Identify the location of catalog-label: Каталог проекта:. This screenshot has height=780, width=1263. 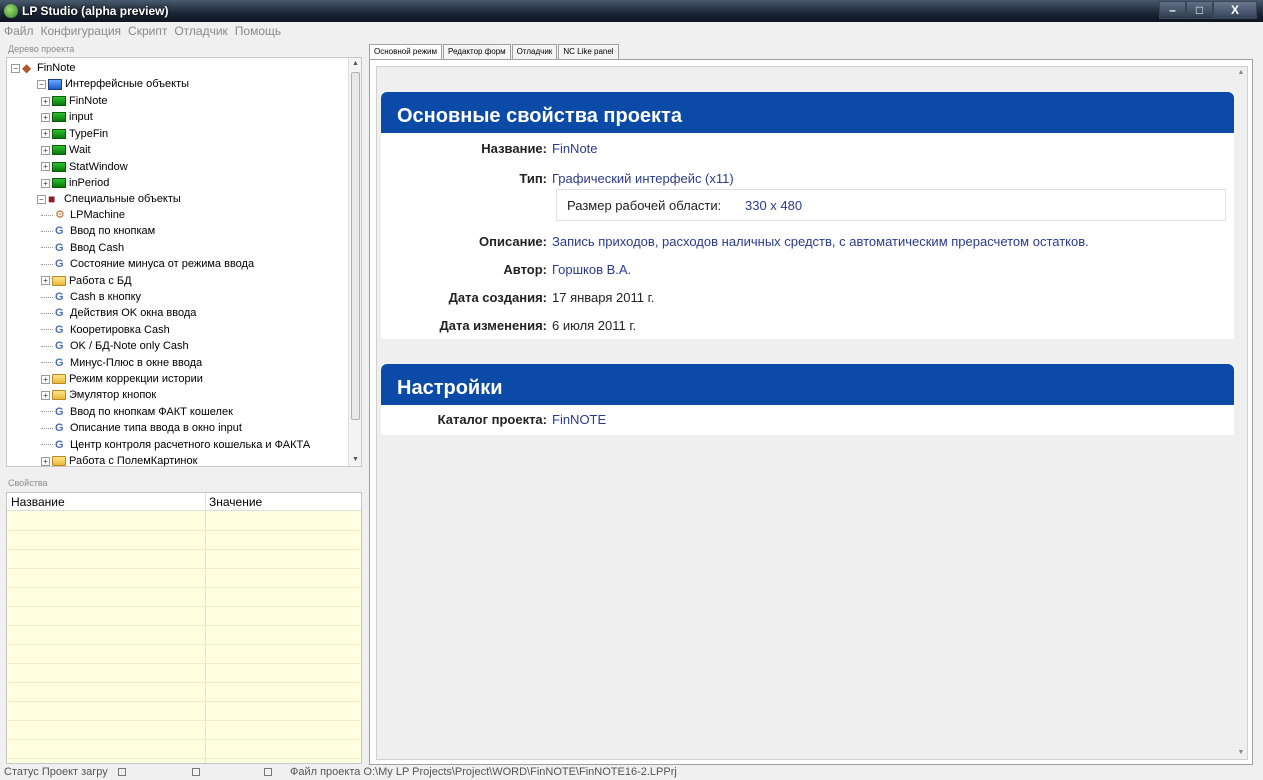
(492, 419).